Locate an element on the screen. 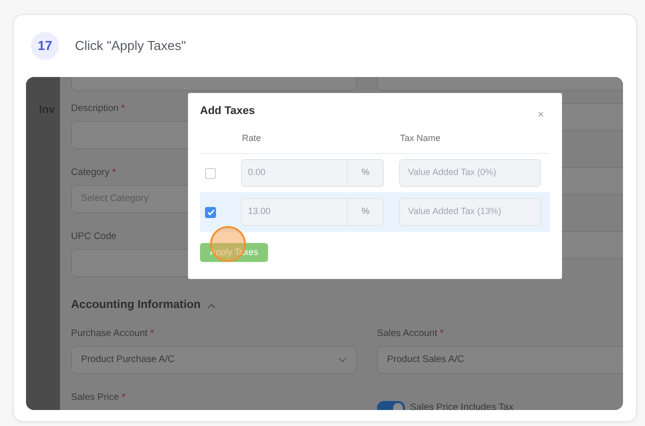 This screenshot has height=426, width=645. toggle-label: Sales Price Includes Tax is located at coordinates (462, 405).